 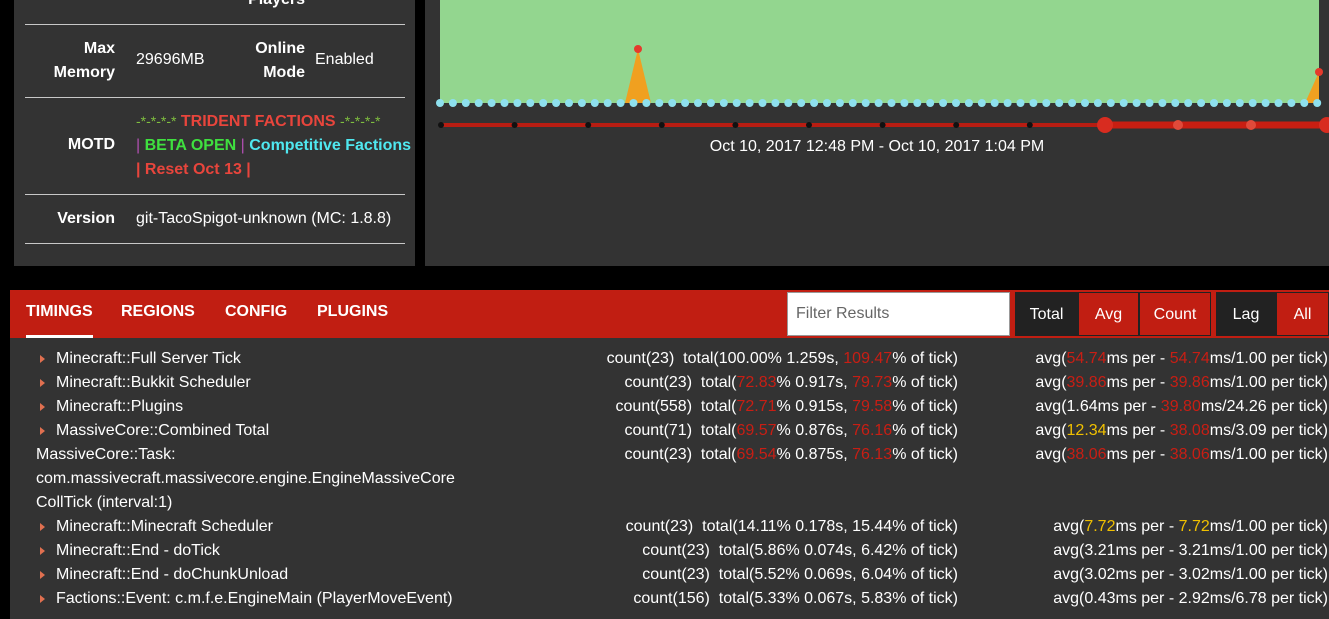 What do you see at coordinates (1246, 314) in the screenshot?
I see `mode-lag-button: Lag` at bounding box center [1246, 314].